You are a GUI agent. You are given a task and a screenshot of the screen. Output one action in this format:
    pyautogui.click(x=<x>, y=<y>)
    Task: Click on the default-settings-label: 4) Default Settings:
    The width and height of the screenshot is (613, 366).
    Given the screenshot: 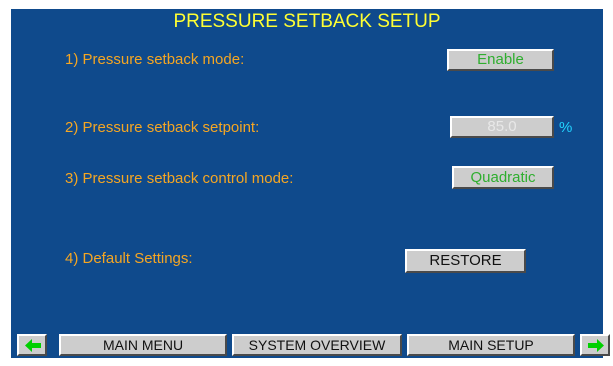 What is the action you would take?
    pyautogui.click(x=129, y=258)
    